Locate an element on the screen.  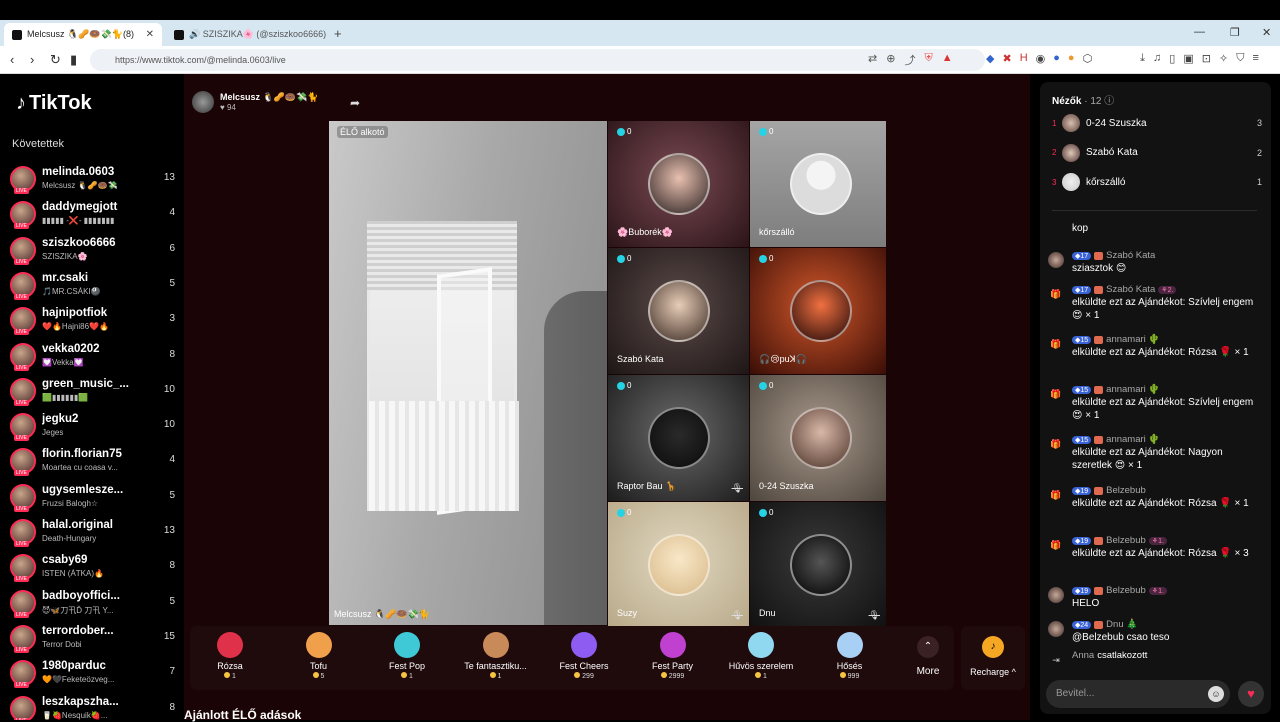
extension-icon: ◆ is located at coordinates (990, 58).